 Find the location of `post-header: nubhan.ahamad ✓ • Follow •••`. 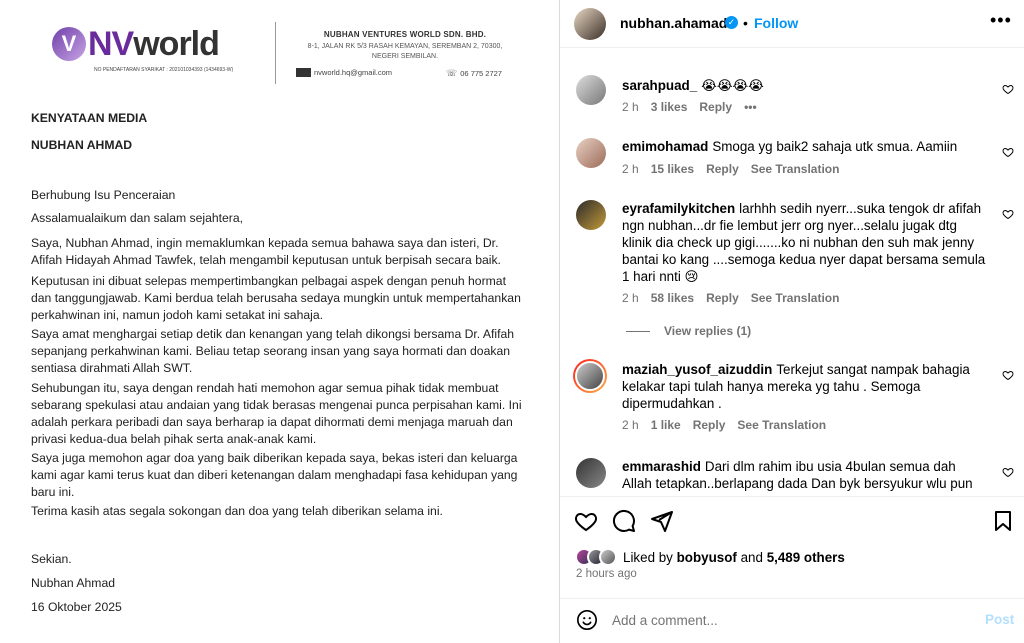

post-header: nubhan.ahamad ✓ • Follow ••• is located at coordinates (792, 24).